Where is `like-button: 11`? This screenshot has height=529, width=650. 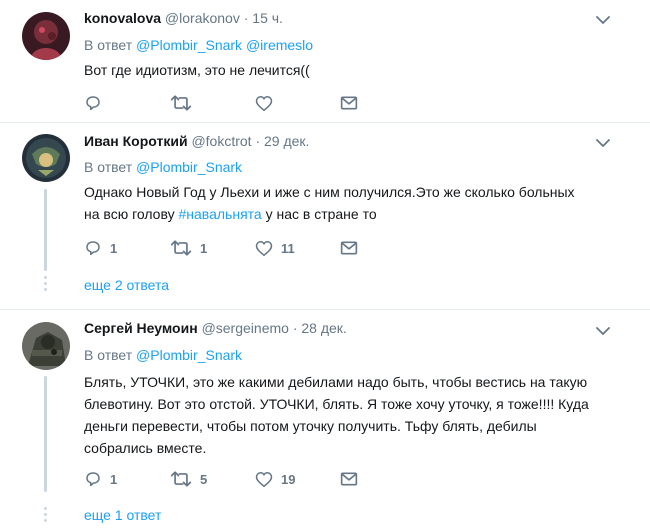
like-button: 11 is located at coordinates (275, 248).